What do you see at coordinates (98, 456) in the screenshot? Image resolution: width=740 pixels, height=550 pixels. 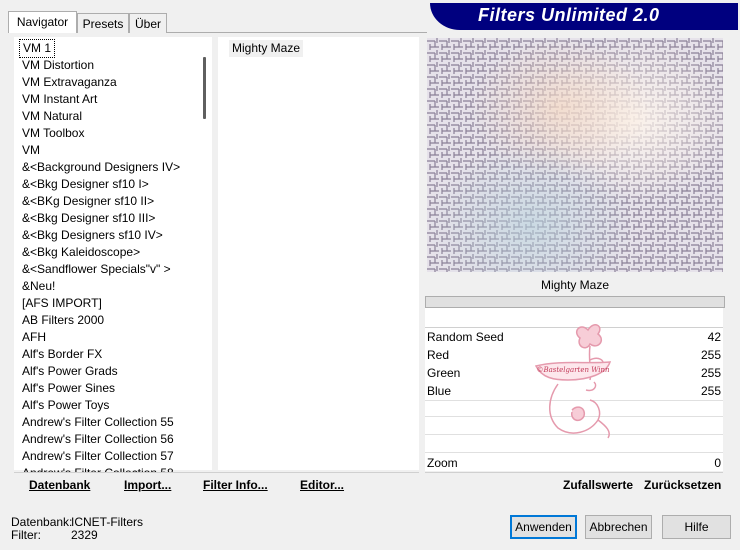 I see `category-item: Andrew's Filter Collection 57` at bounding box center [98, 456].